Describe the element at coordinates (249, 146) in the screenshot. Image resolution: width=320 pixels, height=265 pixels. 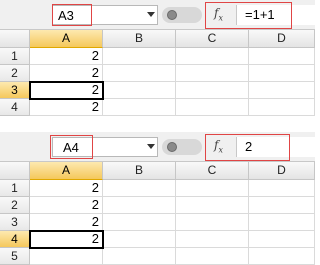
I see `formula-value: 2` at that location.